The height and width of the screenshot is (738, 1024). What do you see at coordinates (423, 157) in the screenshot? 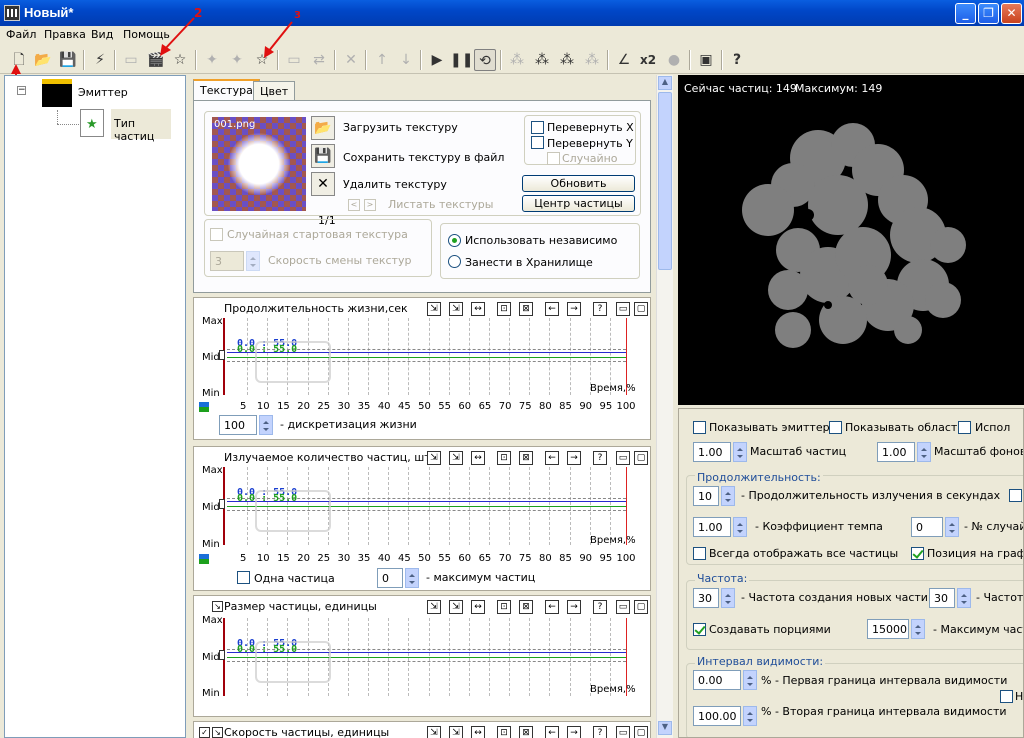
I see `save-texture-label: Сохранить текстуру в файл` at bounding box center [423, 157].